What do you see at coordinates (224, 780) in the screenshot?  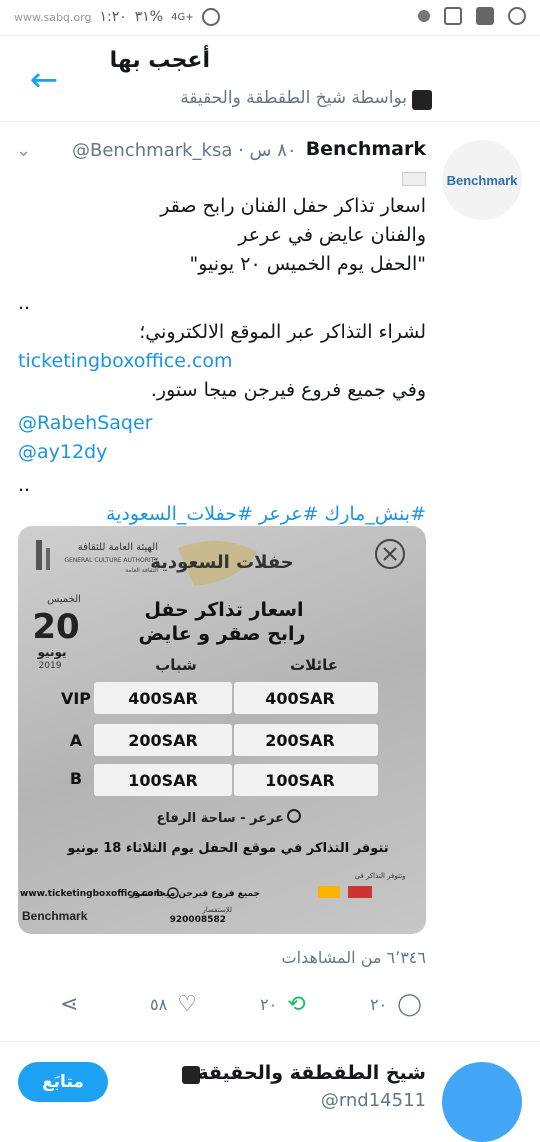 I see `price-row-b: B 100SAR 100SAR` at bounding box center [224, 780].